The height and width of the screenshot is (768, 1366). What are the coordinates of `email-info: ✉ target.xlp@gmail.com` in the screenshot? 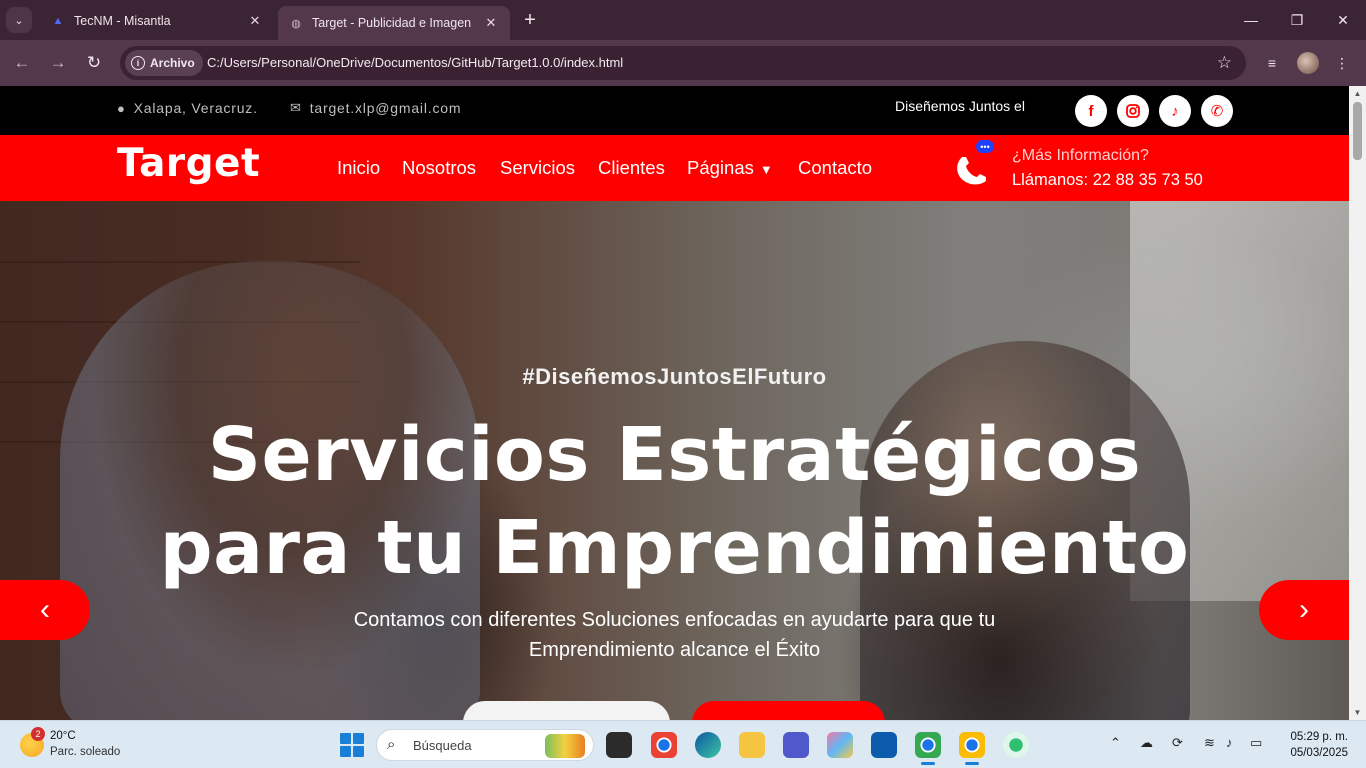 It's located at (375, 108).